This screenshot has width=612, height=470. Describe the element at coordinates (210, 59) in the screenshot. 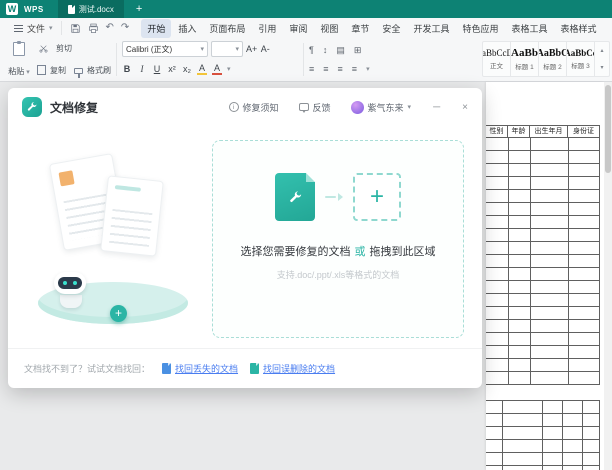

I see `font-group: Calibri (正文) ▾ ▾ A+ A- B I U x² x₂ A A ▾` at that location.